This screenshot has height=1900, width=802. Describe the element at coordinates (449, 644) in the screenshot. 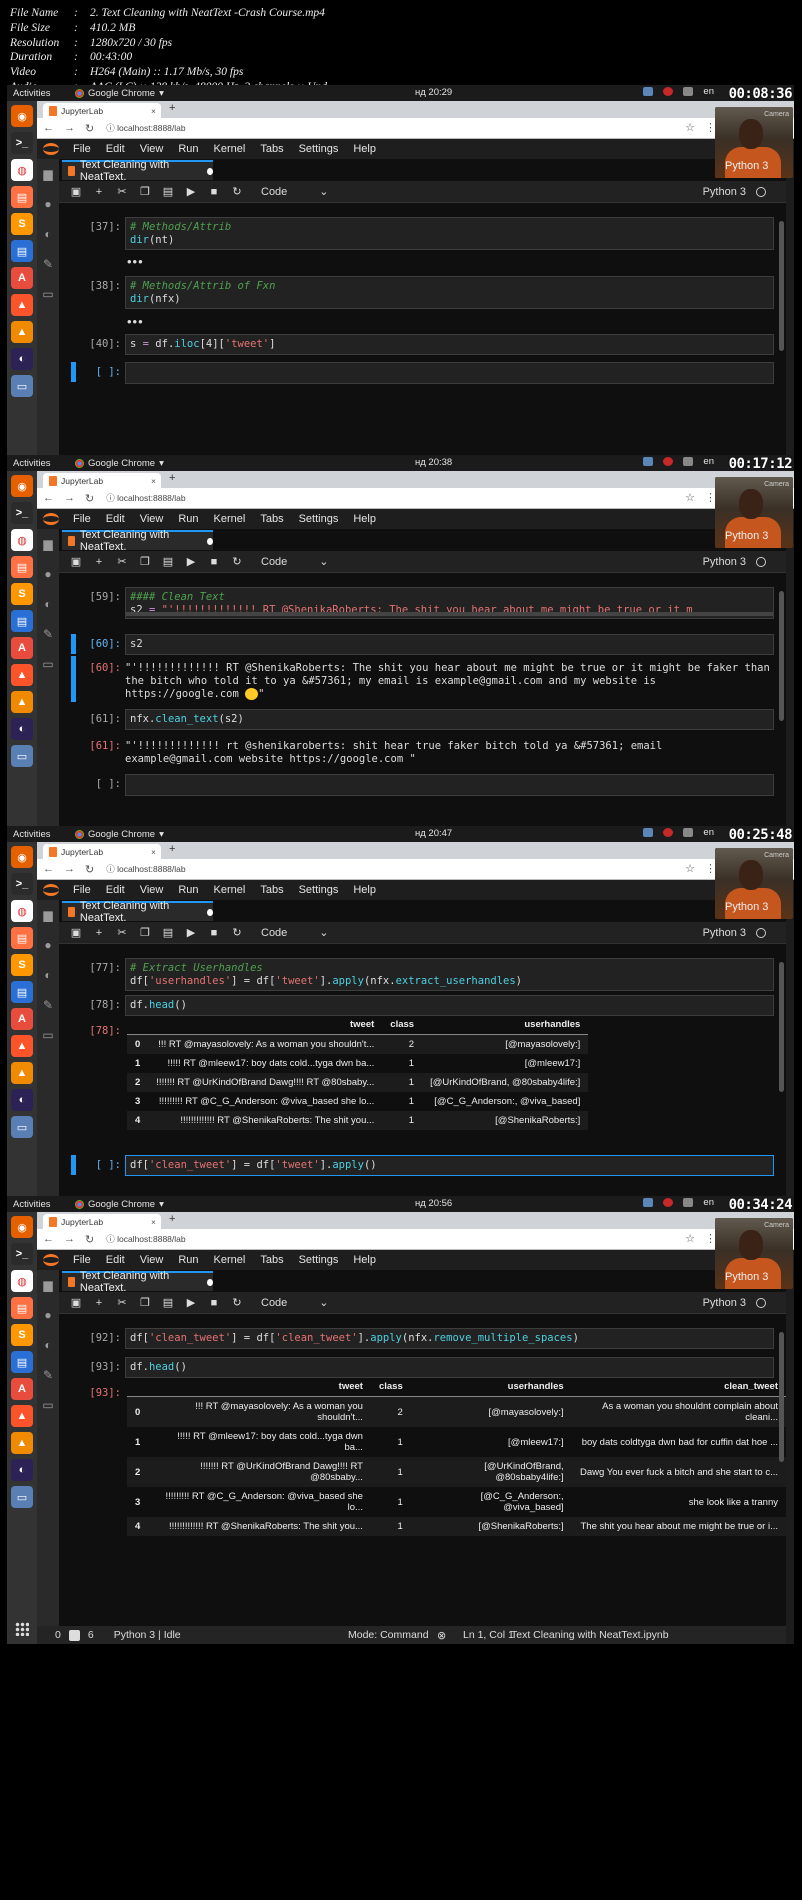

I see `code-cell-input: s2` at that location.